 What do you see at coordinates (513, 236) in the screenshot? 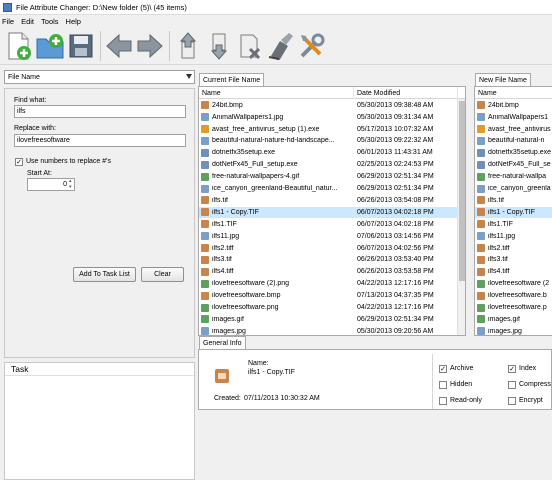
I see `table-row: ilfs11.jpg` at bounding box center [513, 236].